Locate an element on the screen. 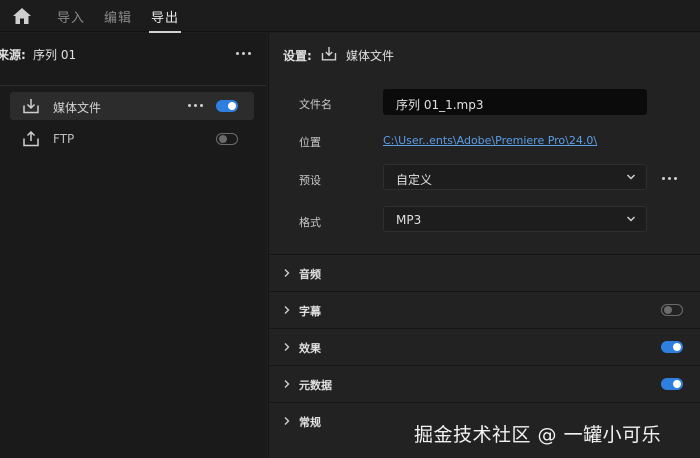 The width and height of the screenshot is (700, 458). ftp-toggle is located at coordinates (227, 139).